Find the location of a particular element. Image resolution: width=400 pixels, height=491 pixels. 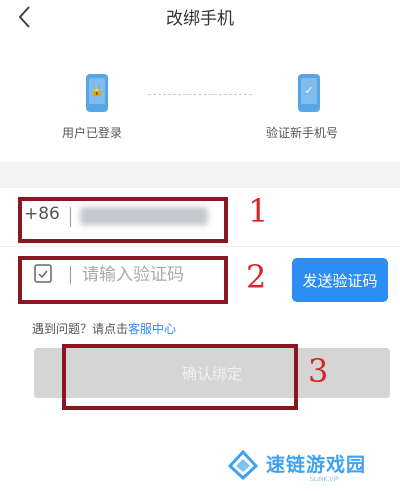

header-bar: 改绑手机 is located at coordinates (200, 18).